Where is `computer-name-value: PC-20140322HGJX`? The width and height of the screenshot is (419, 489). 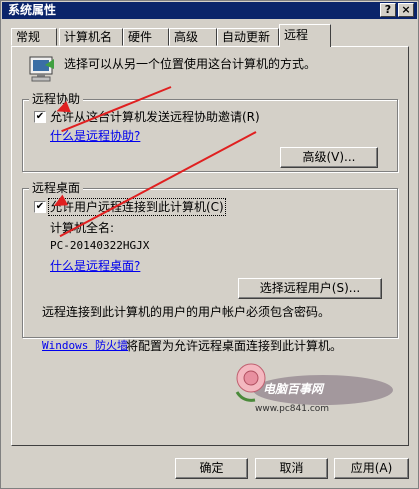
computer-name-value: PC-20140322HGJX is located at coordinates (100, 245).